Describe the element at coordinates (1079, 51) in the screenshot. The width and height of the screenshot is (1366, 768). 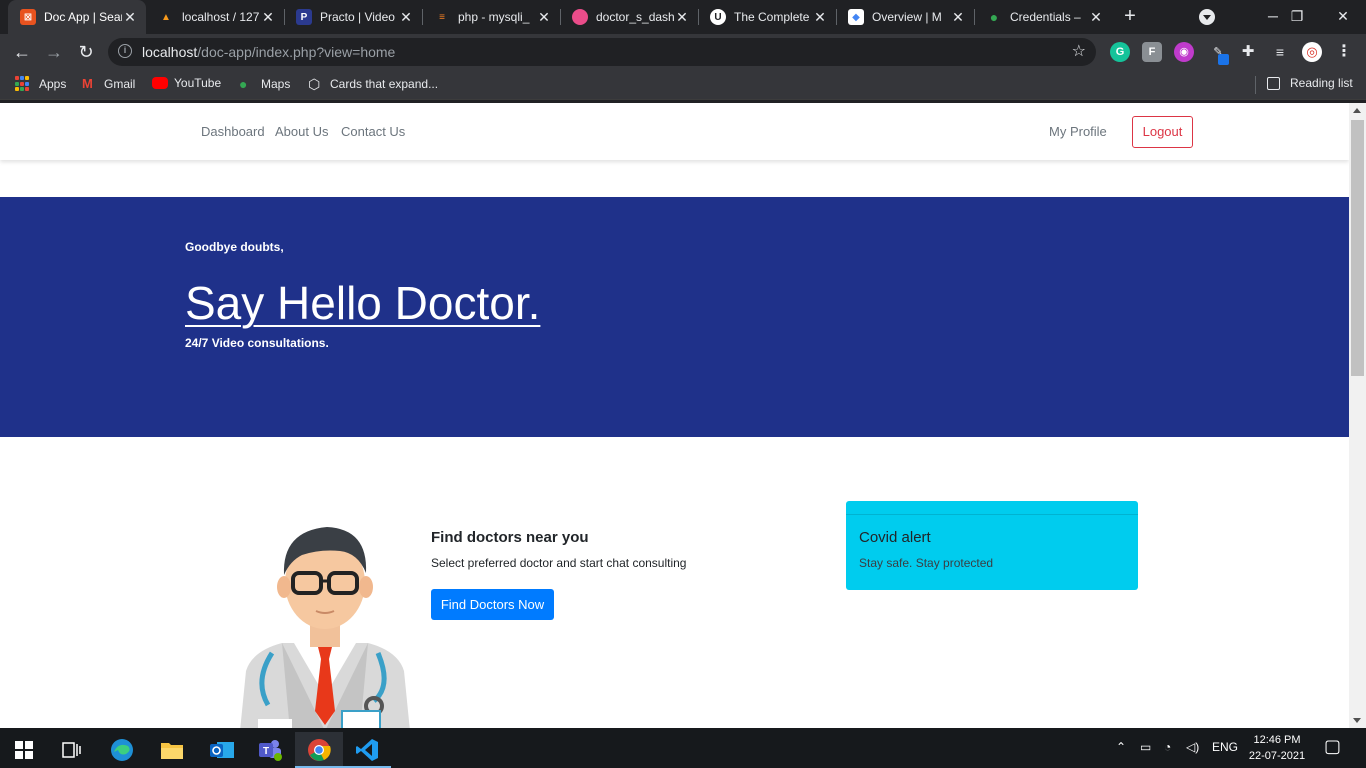
I see `bookmark-star-icon: ☆` at that location.